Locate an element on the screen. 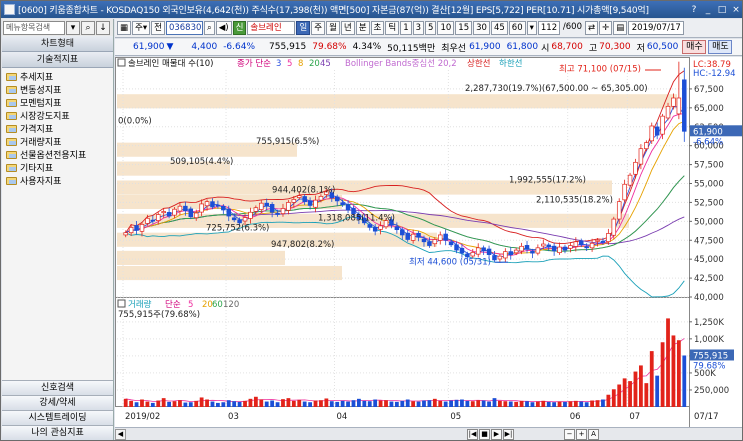 This screenshot has height=441, width=743. zoom-icon: ⇄ is located at coordinates (591, 28).